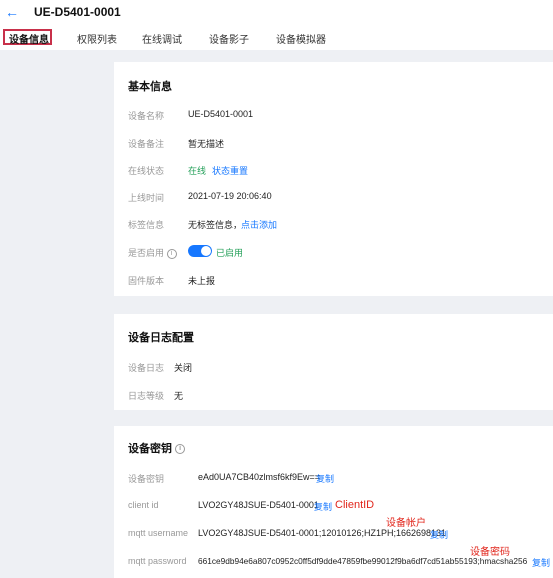 The height and width of the screenshot is (578, 553). Describe the element at coordinates (146, 225) in the screenshot. I see `tags-label: 标签信息` at that location.